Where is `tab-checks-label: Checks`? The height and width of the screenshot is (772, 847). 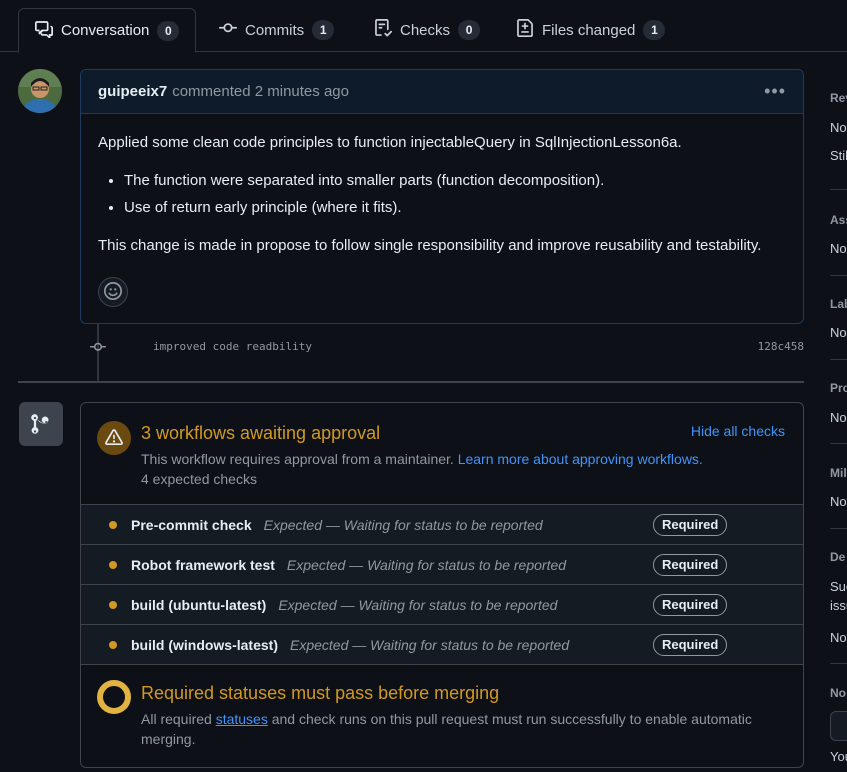 tab-checks-label: Checks is located at coordinates (425, 30).